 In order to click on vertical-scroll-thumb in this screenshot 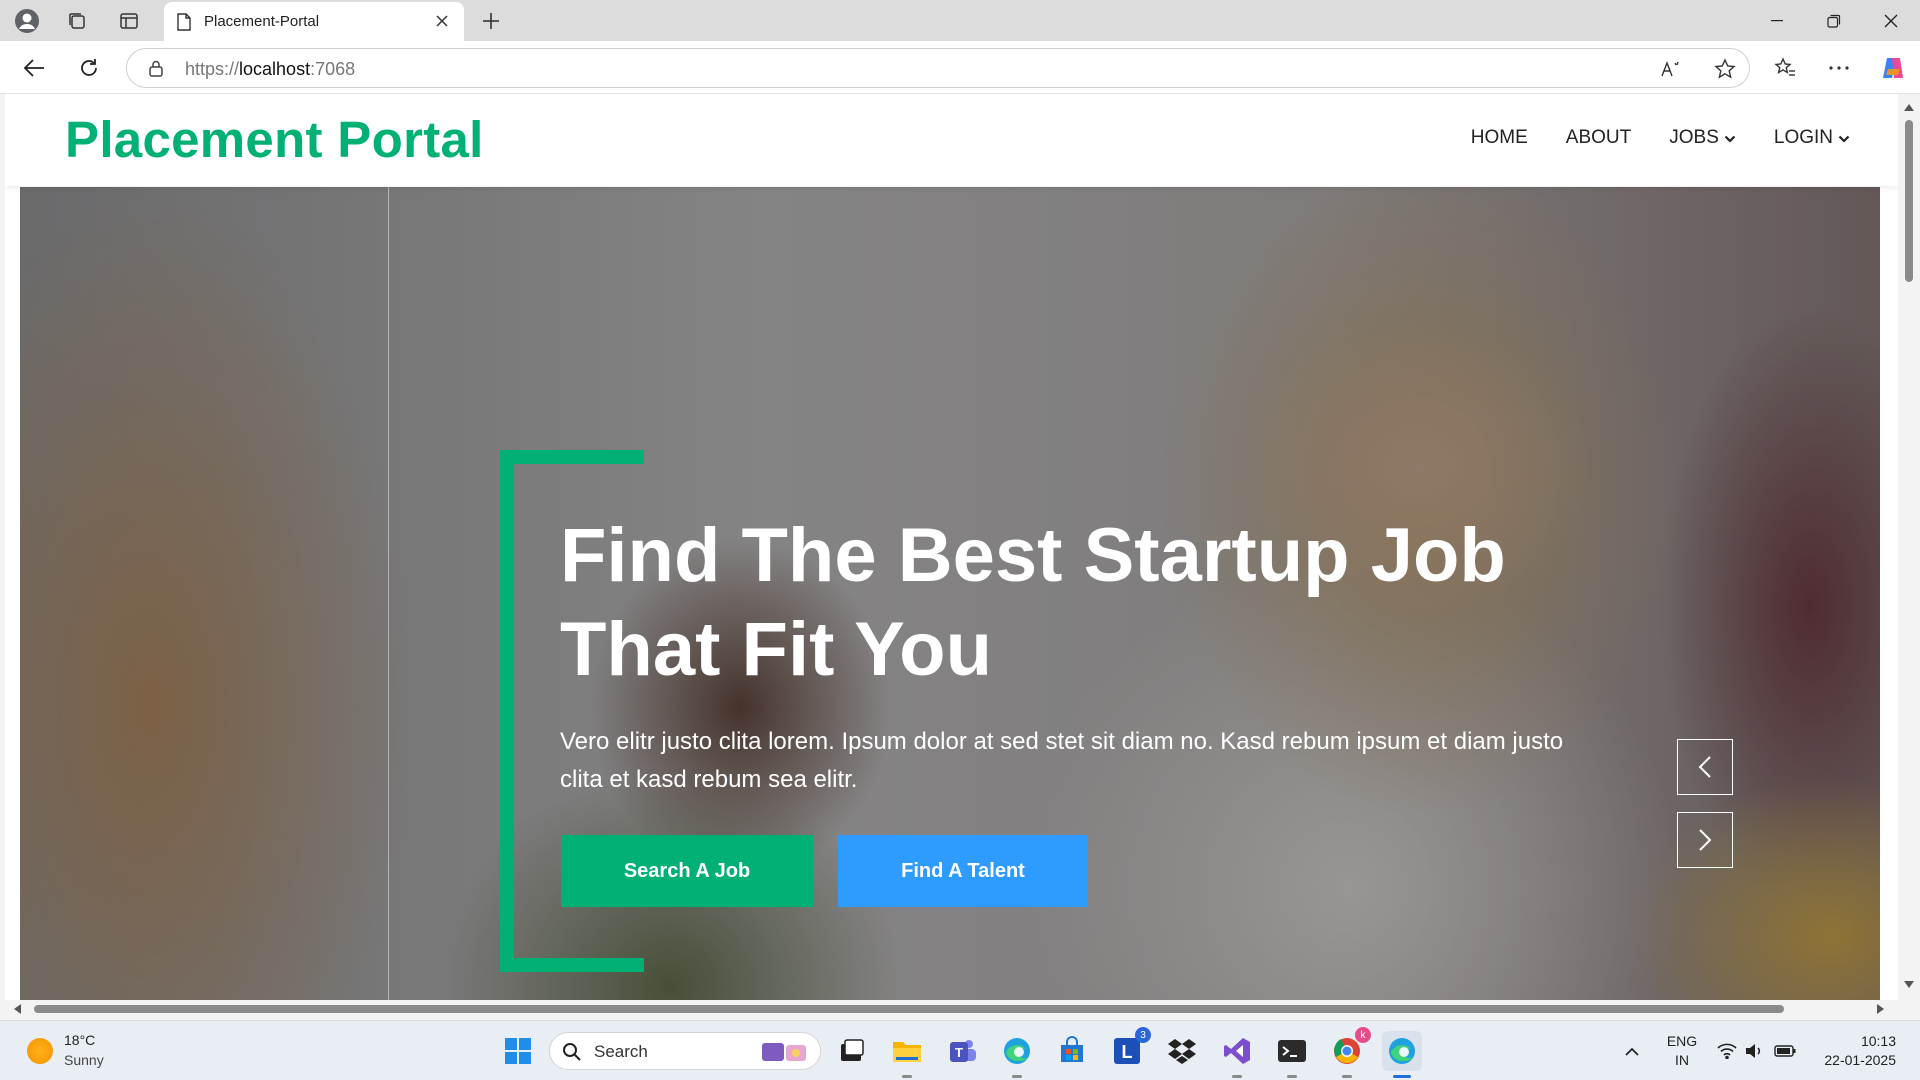, I will do `click(1909, 201)`.